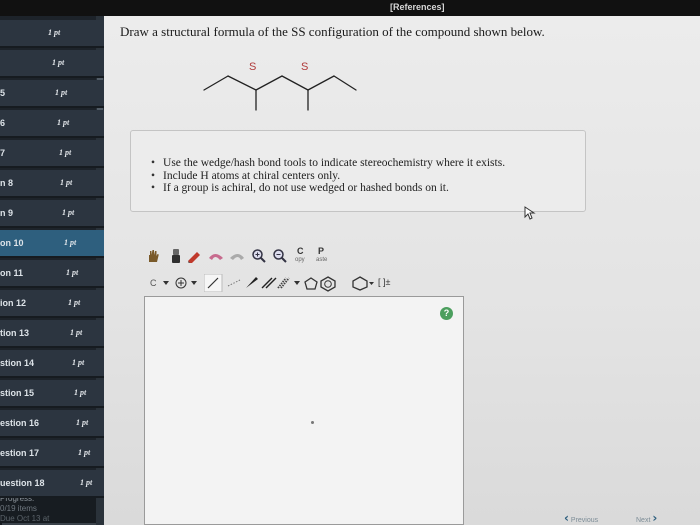  I want to click on redo-icon, so click(237, 256).